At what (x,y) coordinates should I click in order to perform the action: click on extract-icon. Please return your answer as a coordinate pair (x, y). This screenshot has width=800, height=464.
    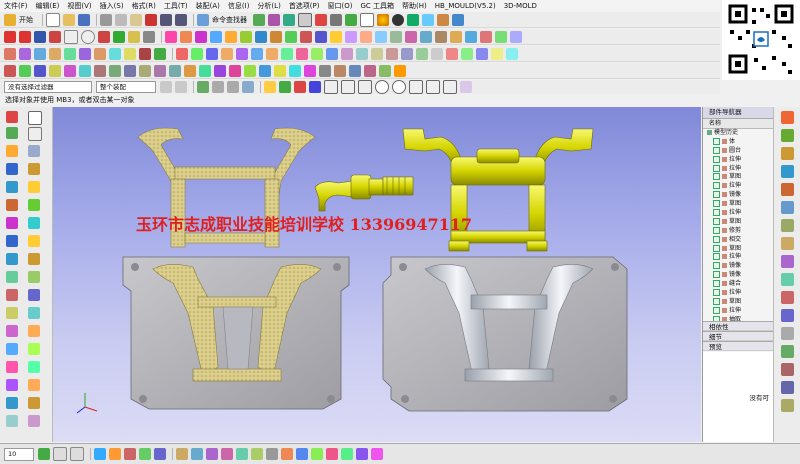
    Looking at the image, I should click on (501, 36).